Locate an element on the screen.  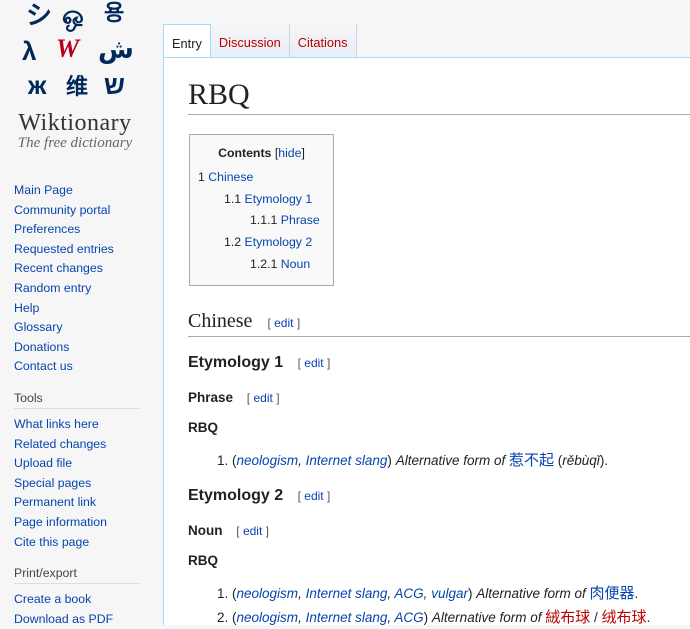
sidebar-link-recent-changes: Recent changes is located at coordinates (58, 268).